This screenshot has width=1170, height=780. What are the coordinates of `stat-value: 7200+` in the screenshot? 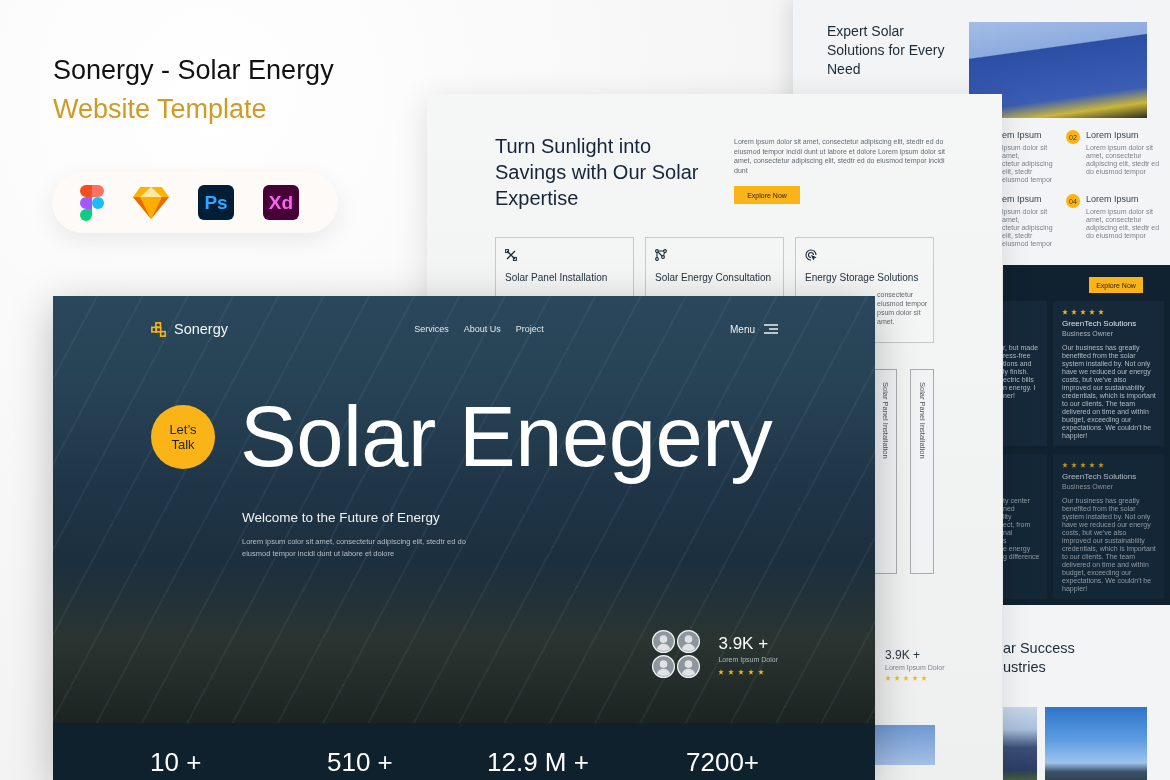 It's located at (723, 763).